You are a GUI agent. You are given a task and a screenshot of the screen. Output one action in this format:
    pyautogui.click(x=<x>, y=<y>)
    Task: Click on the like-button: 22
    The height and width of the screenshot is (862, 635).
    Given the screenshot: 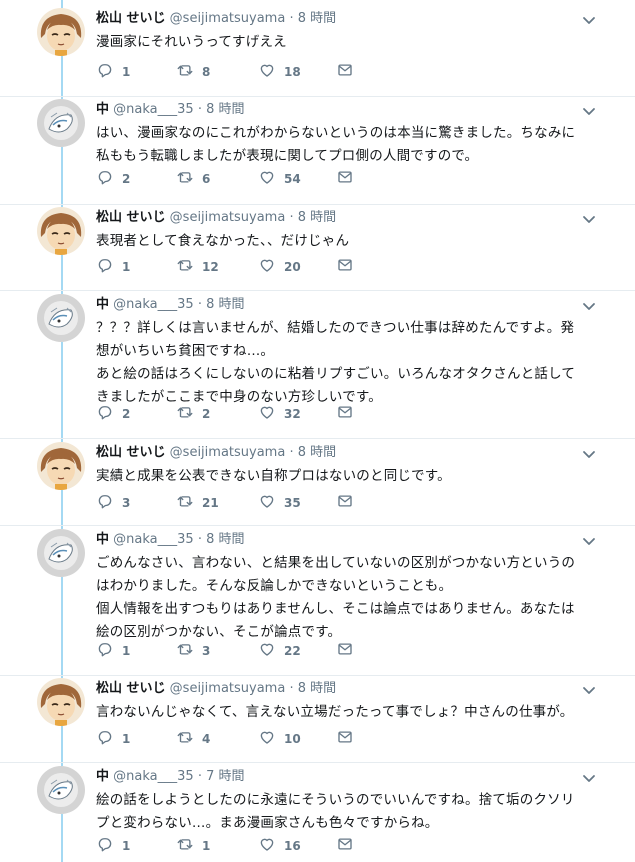 What is the action you would take?
    pyautogui.click(x=279, y=651)
    